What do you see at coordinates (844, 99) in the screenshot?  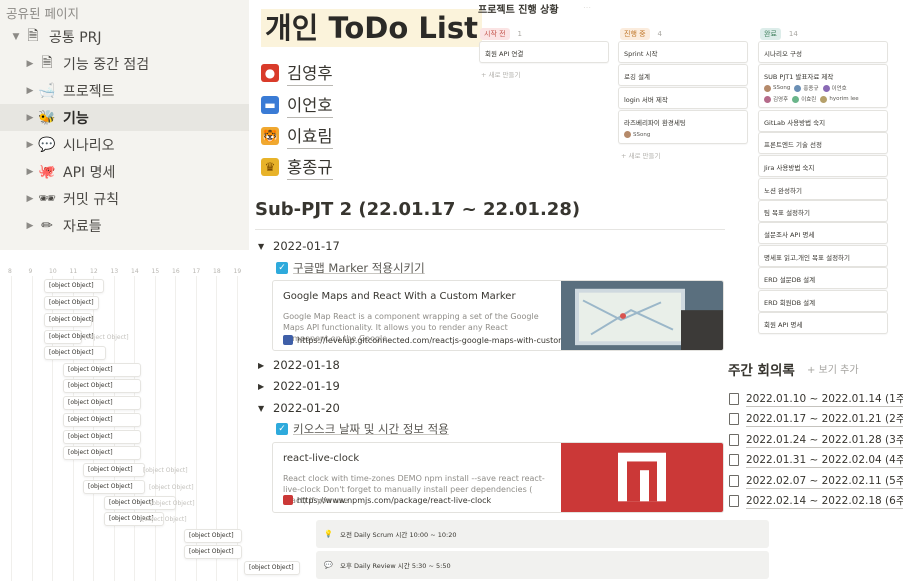 I see `person-name: hyorim lee` at bounding box center [844, 99].